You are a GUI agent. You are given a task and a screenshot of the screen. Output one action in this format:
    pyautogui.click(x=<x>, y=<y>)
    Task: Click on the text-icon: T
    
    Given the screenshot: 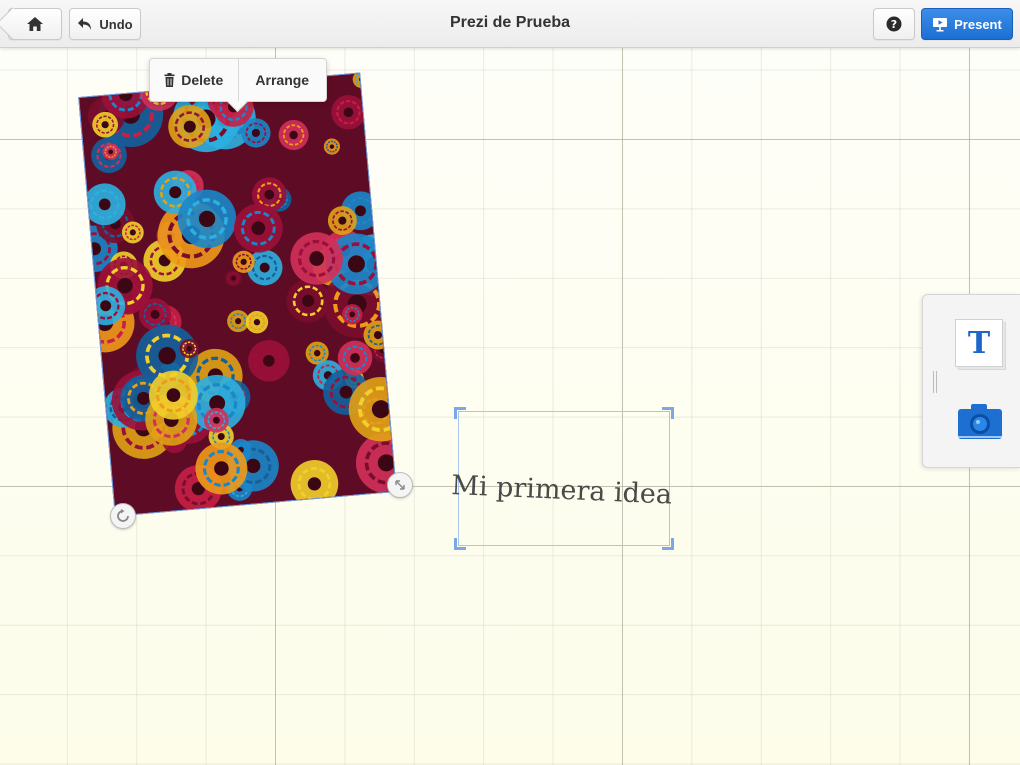 What is the action you would take?
    pyautogui.click(x=979, y=343)
    